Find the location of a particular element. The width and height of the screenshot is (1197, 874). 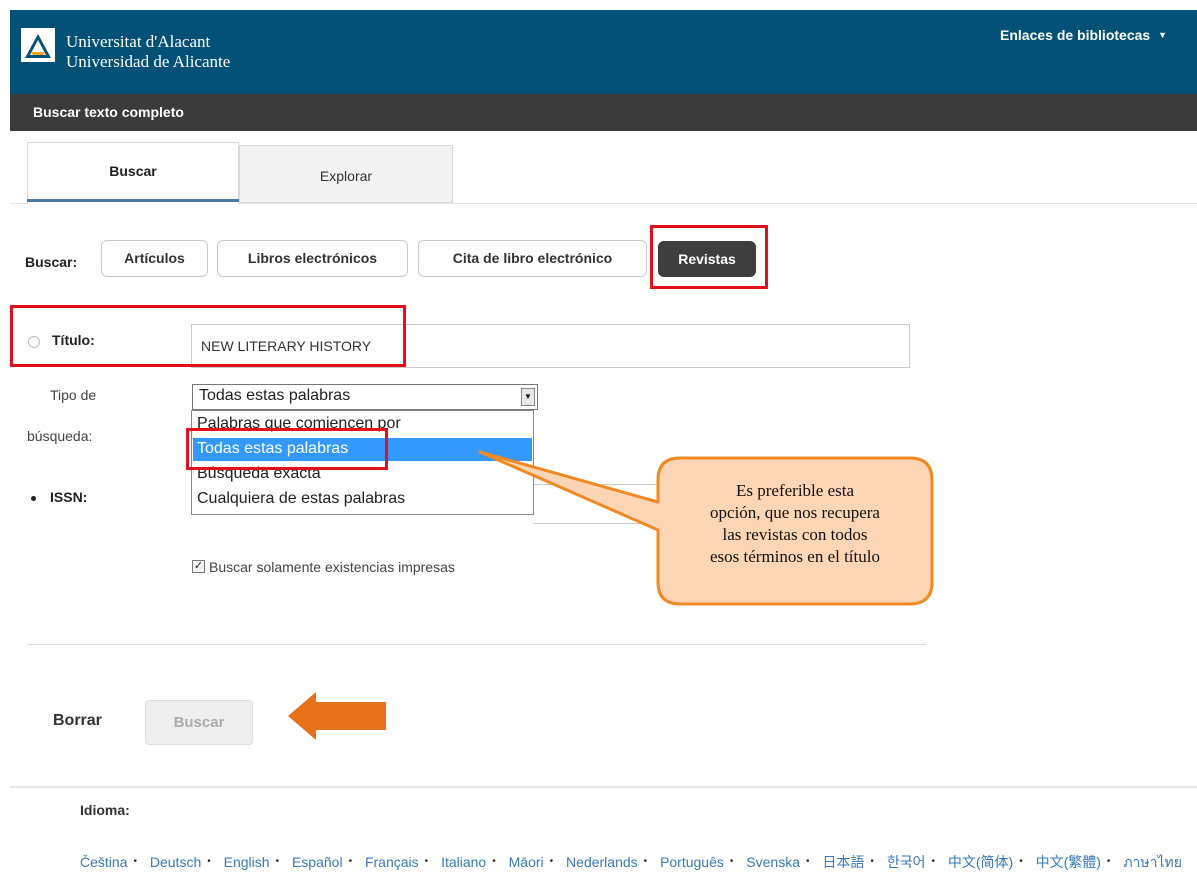

type-ebook-citation-button: Cita de libro electrónico is located at coordinates (532, 258).